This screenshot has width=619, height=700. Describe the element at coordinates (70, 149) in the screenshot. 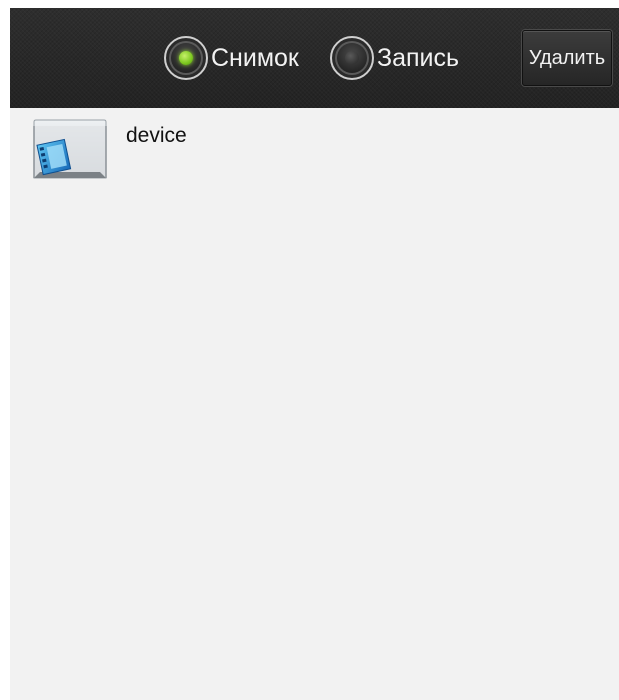

I see `video-folder-icon` at that location.